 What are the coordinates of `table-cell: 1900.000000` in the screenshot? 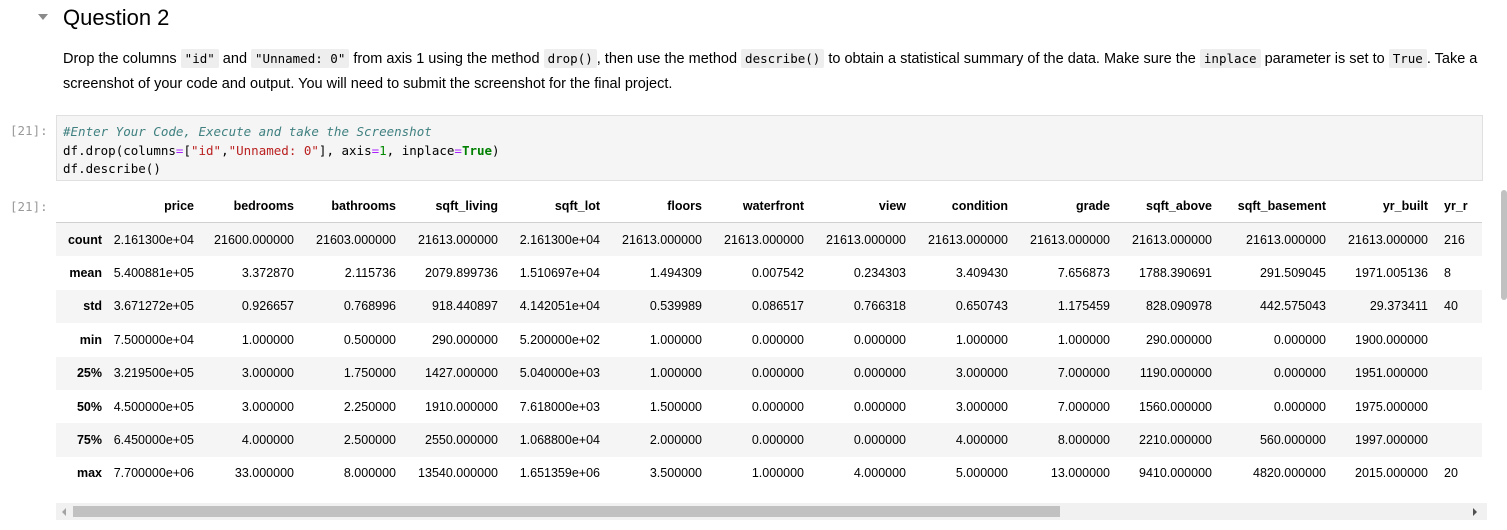 It's located at (1391, 339).